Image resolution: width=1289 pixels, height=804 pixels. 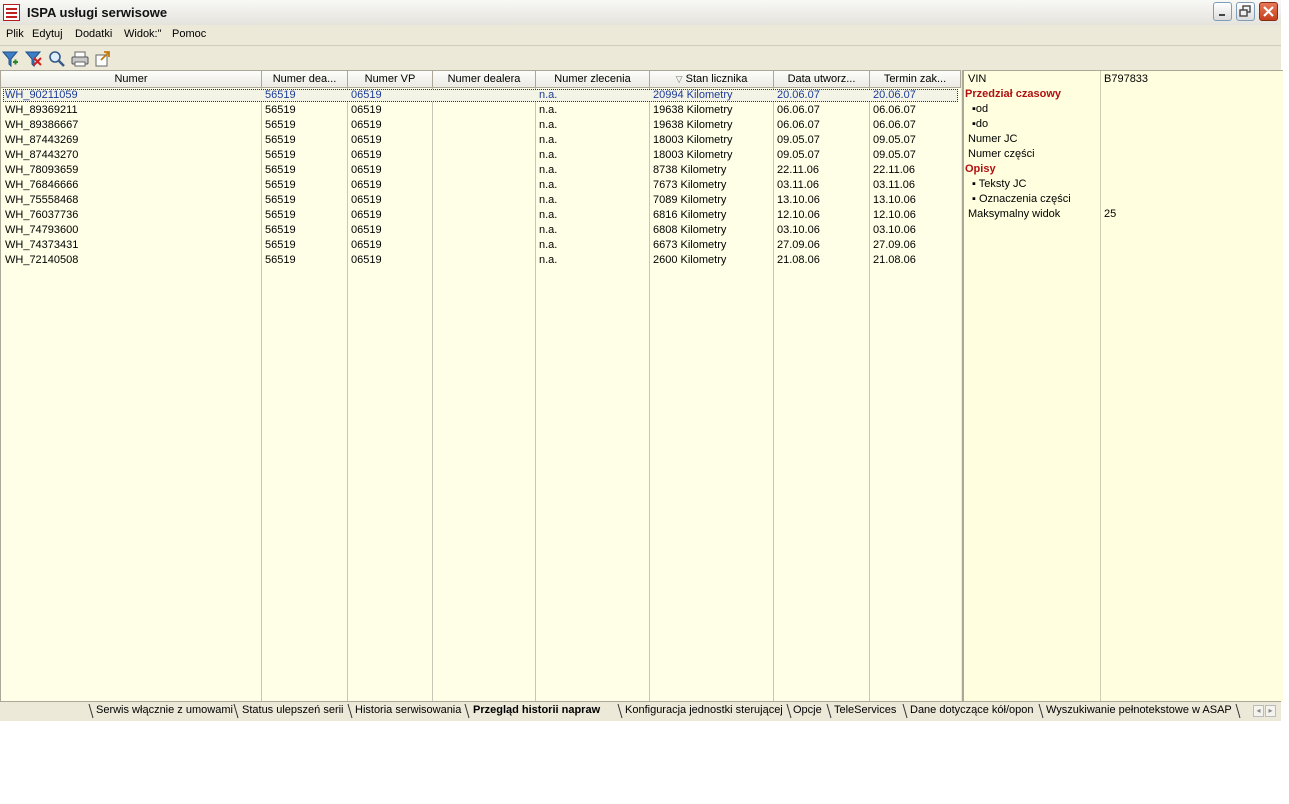 What do you see at coordinates (164, 710) in the screenshot?
I see `tab-serwis-umowy: Serwis włącznie z umowami` at bounding box center [164, 710].